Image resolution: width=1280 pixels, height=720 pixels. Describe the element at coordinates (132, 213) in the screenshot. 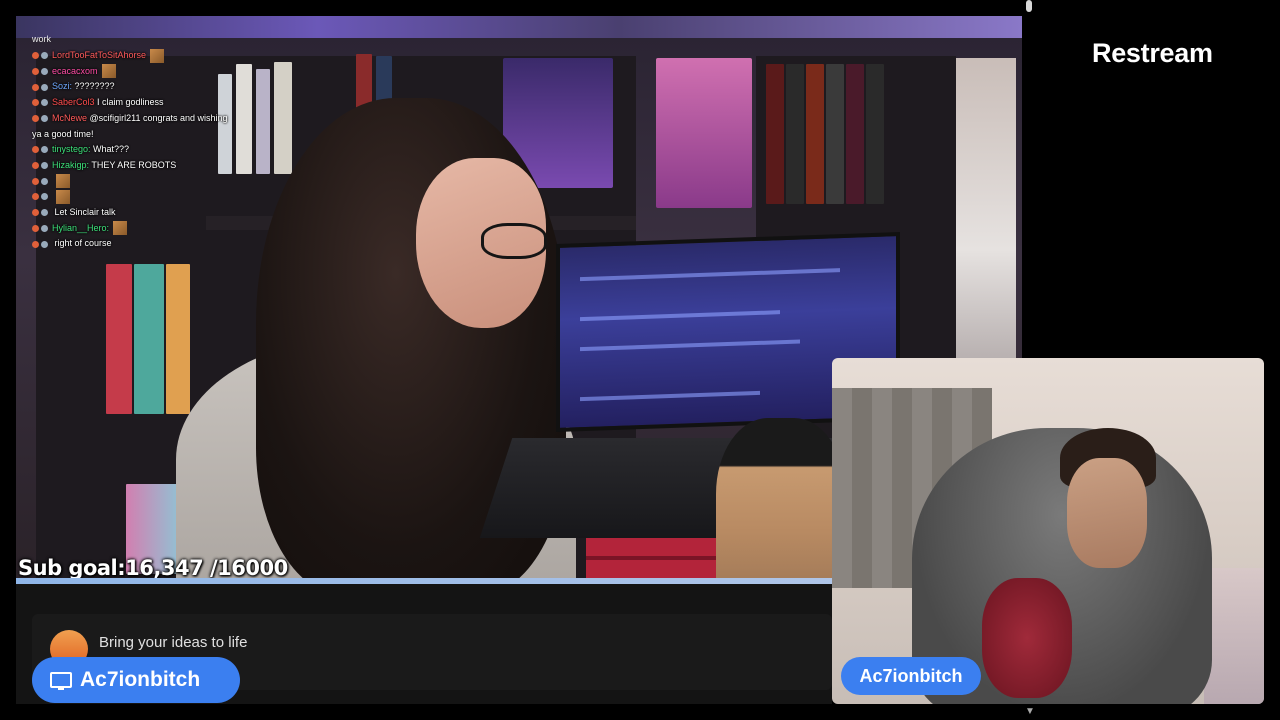

I see `chat-message: Let Sinclair talk` at that location.